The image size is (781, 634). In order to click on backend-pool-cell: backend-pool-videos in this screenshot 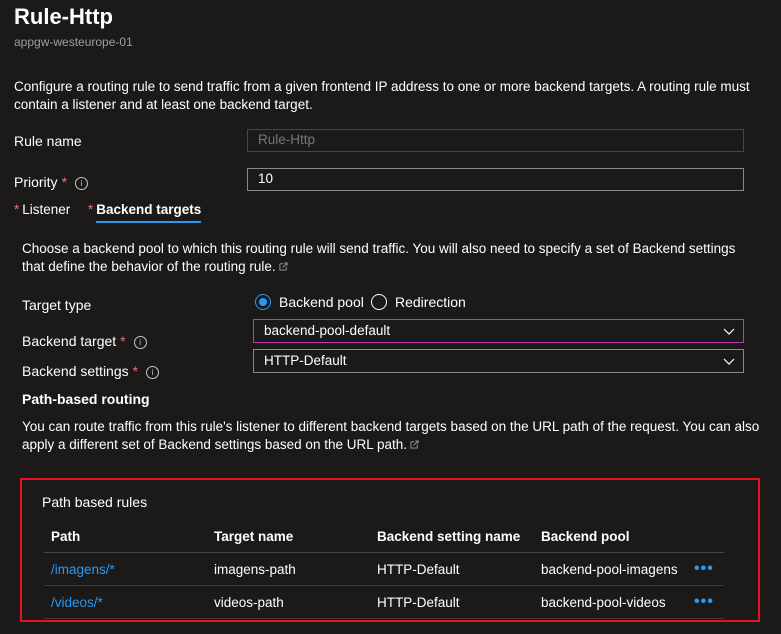, I will do `click(610, 602)`.